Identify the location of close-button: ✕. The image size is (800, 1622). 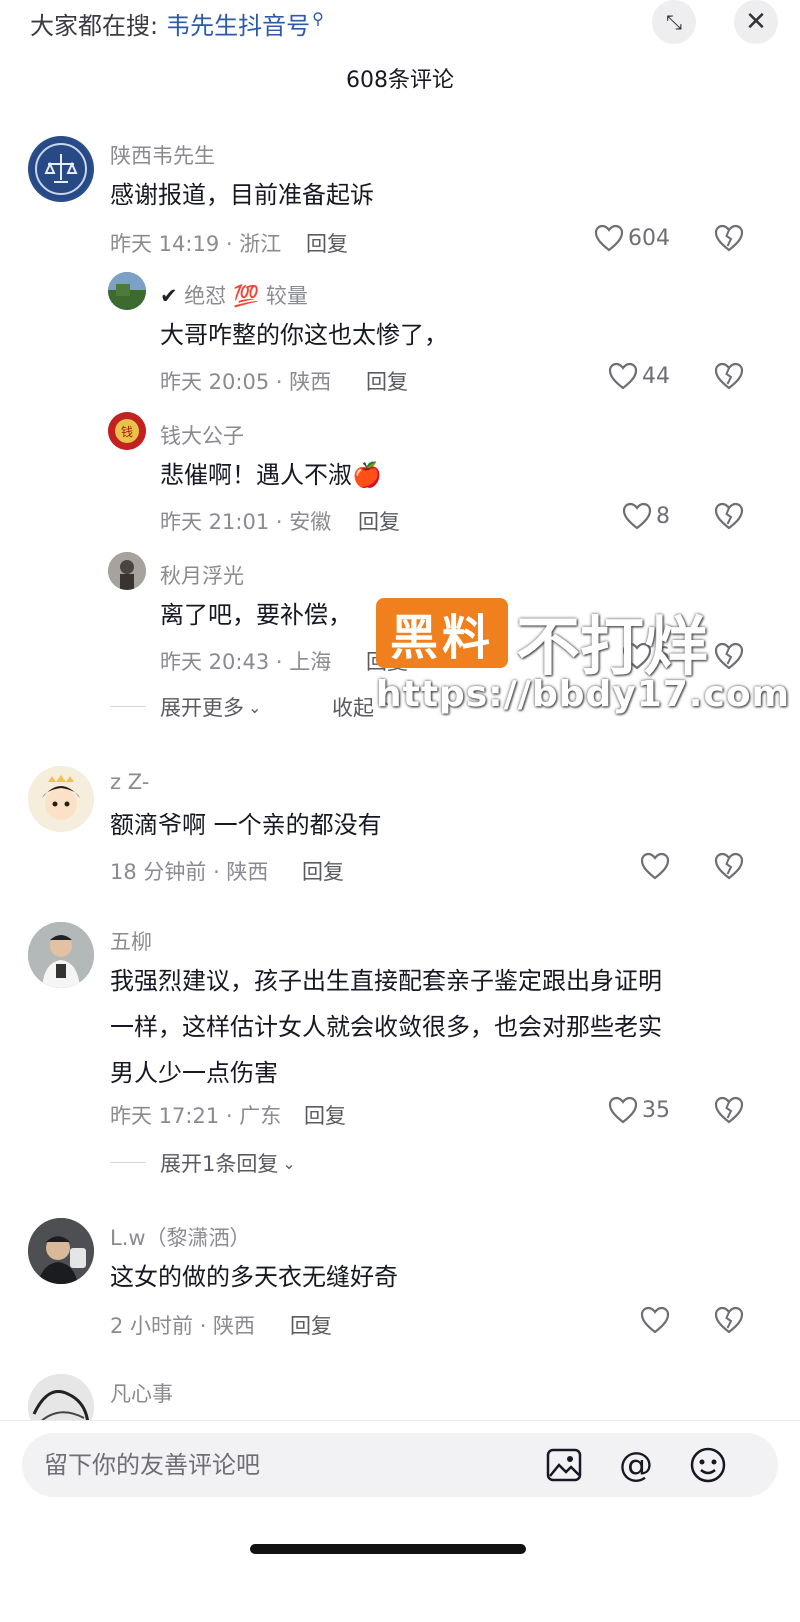
(756, 22).